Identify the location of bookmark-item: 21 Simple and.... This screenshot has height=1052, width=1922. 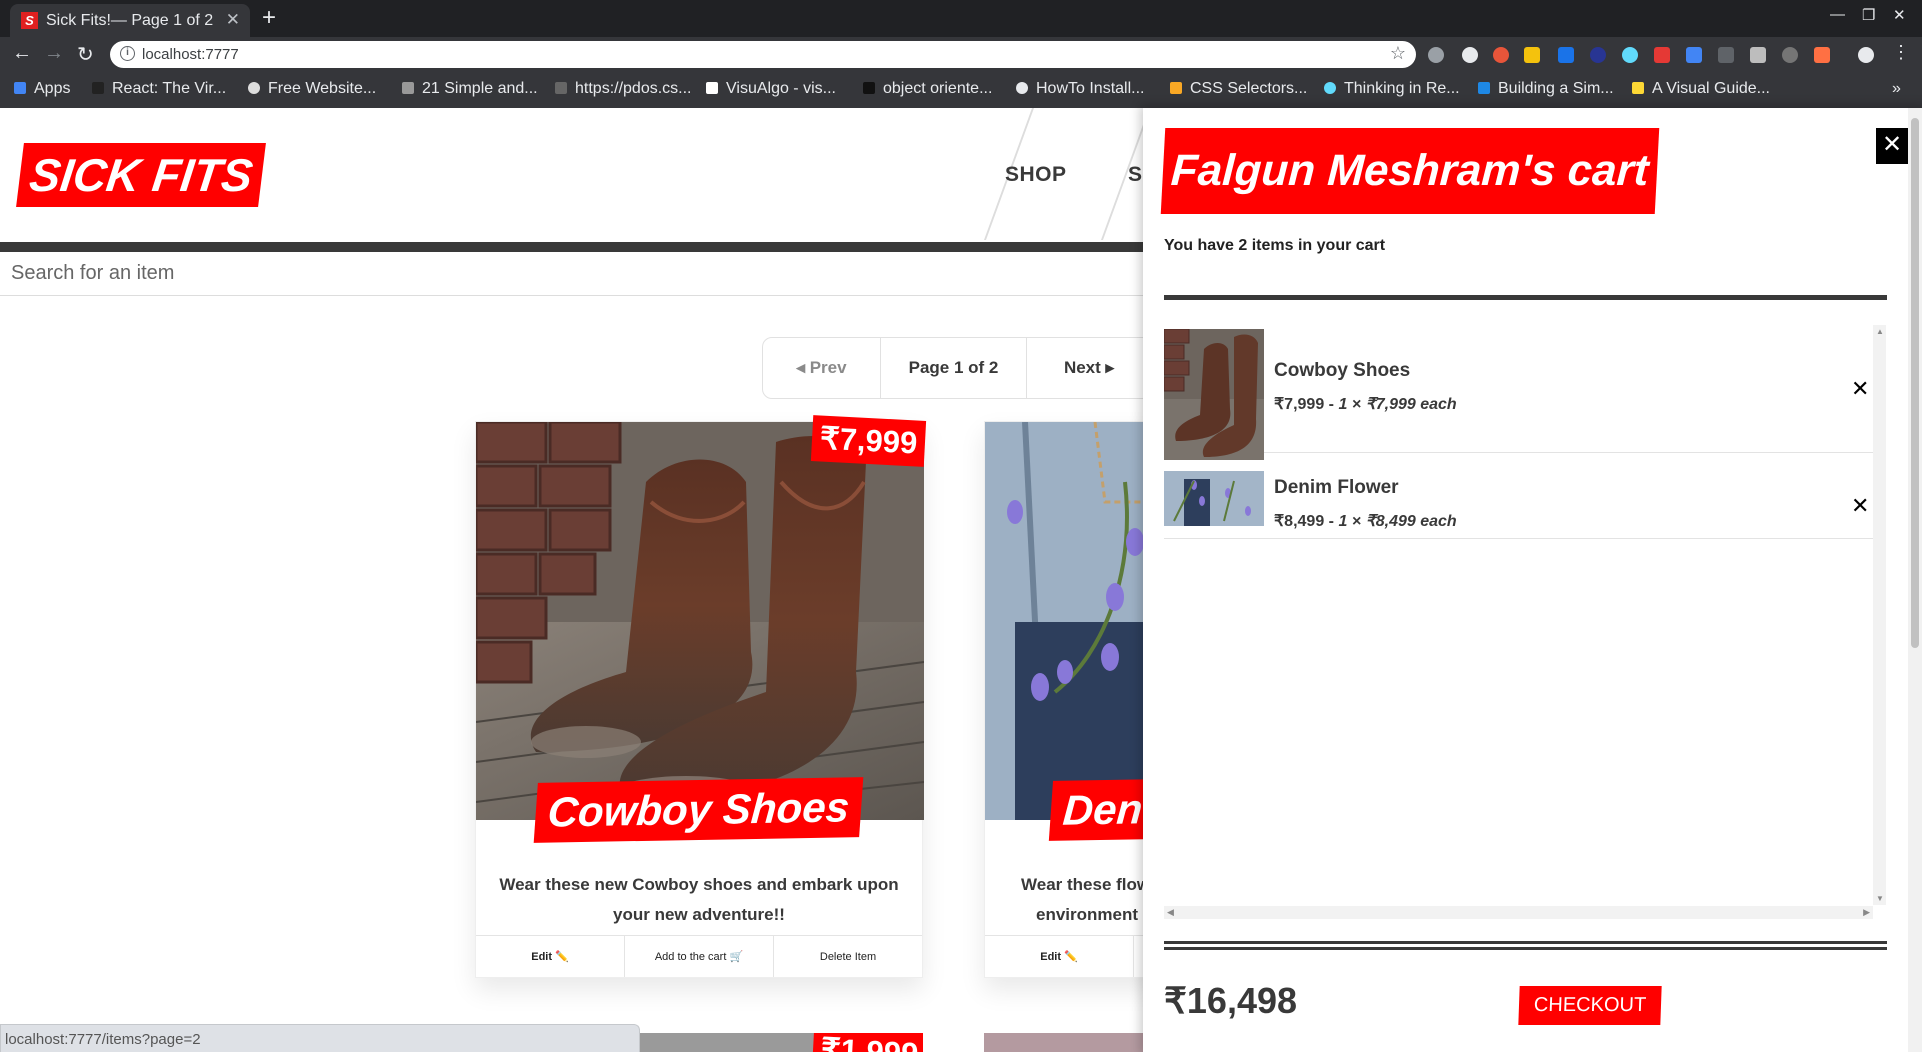
(470, 89).